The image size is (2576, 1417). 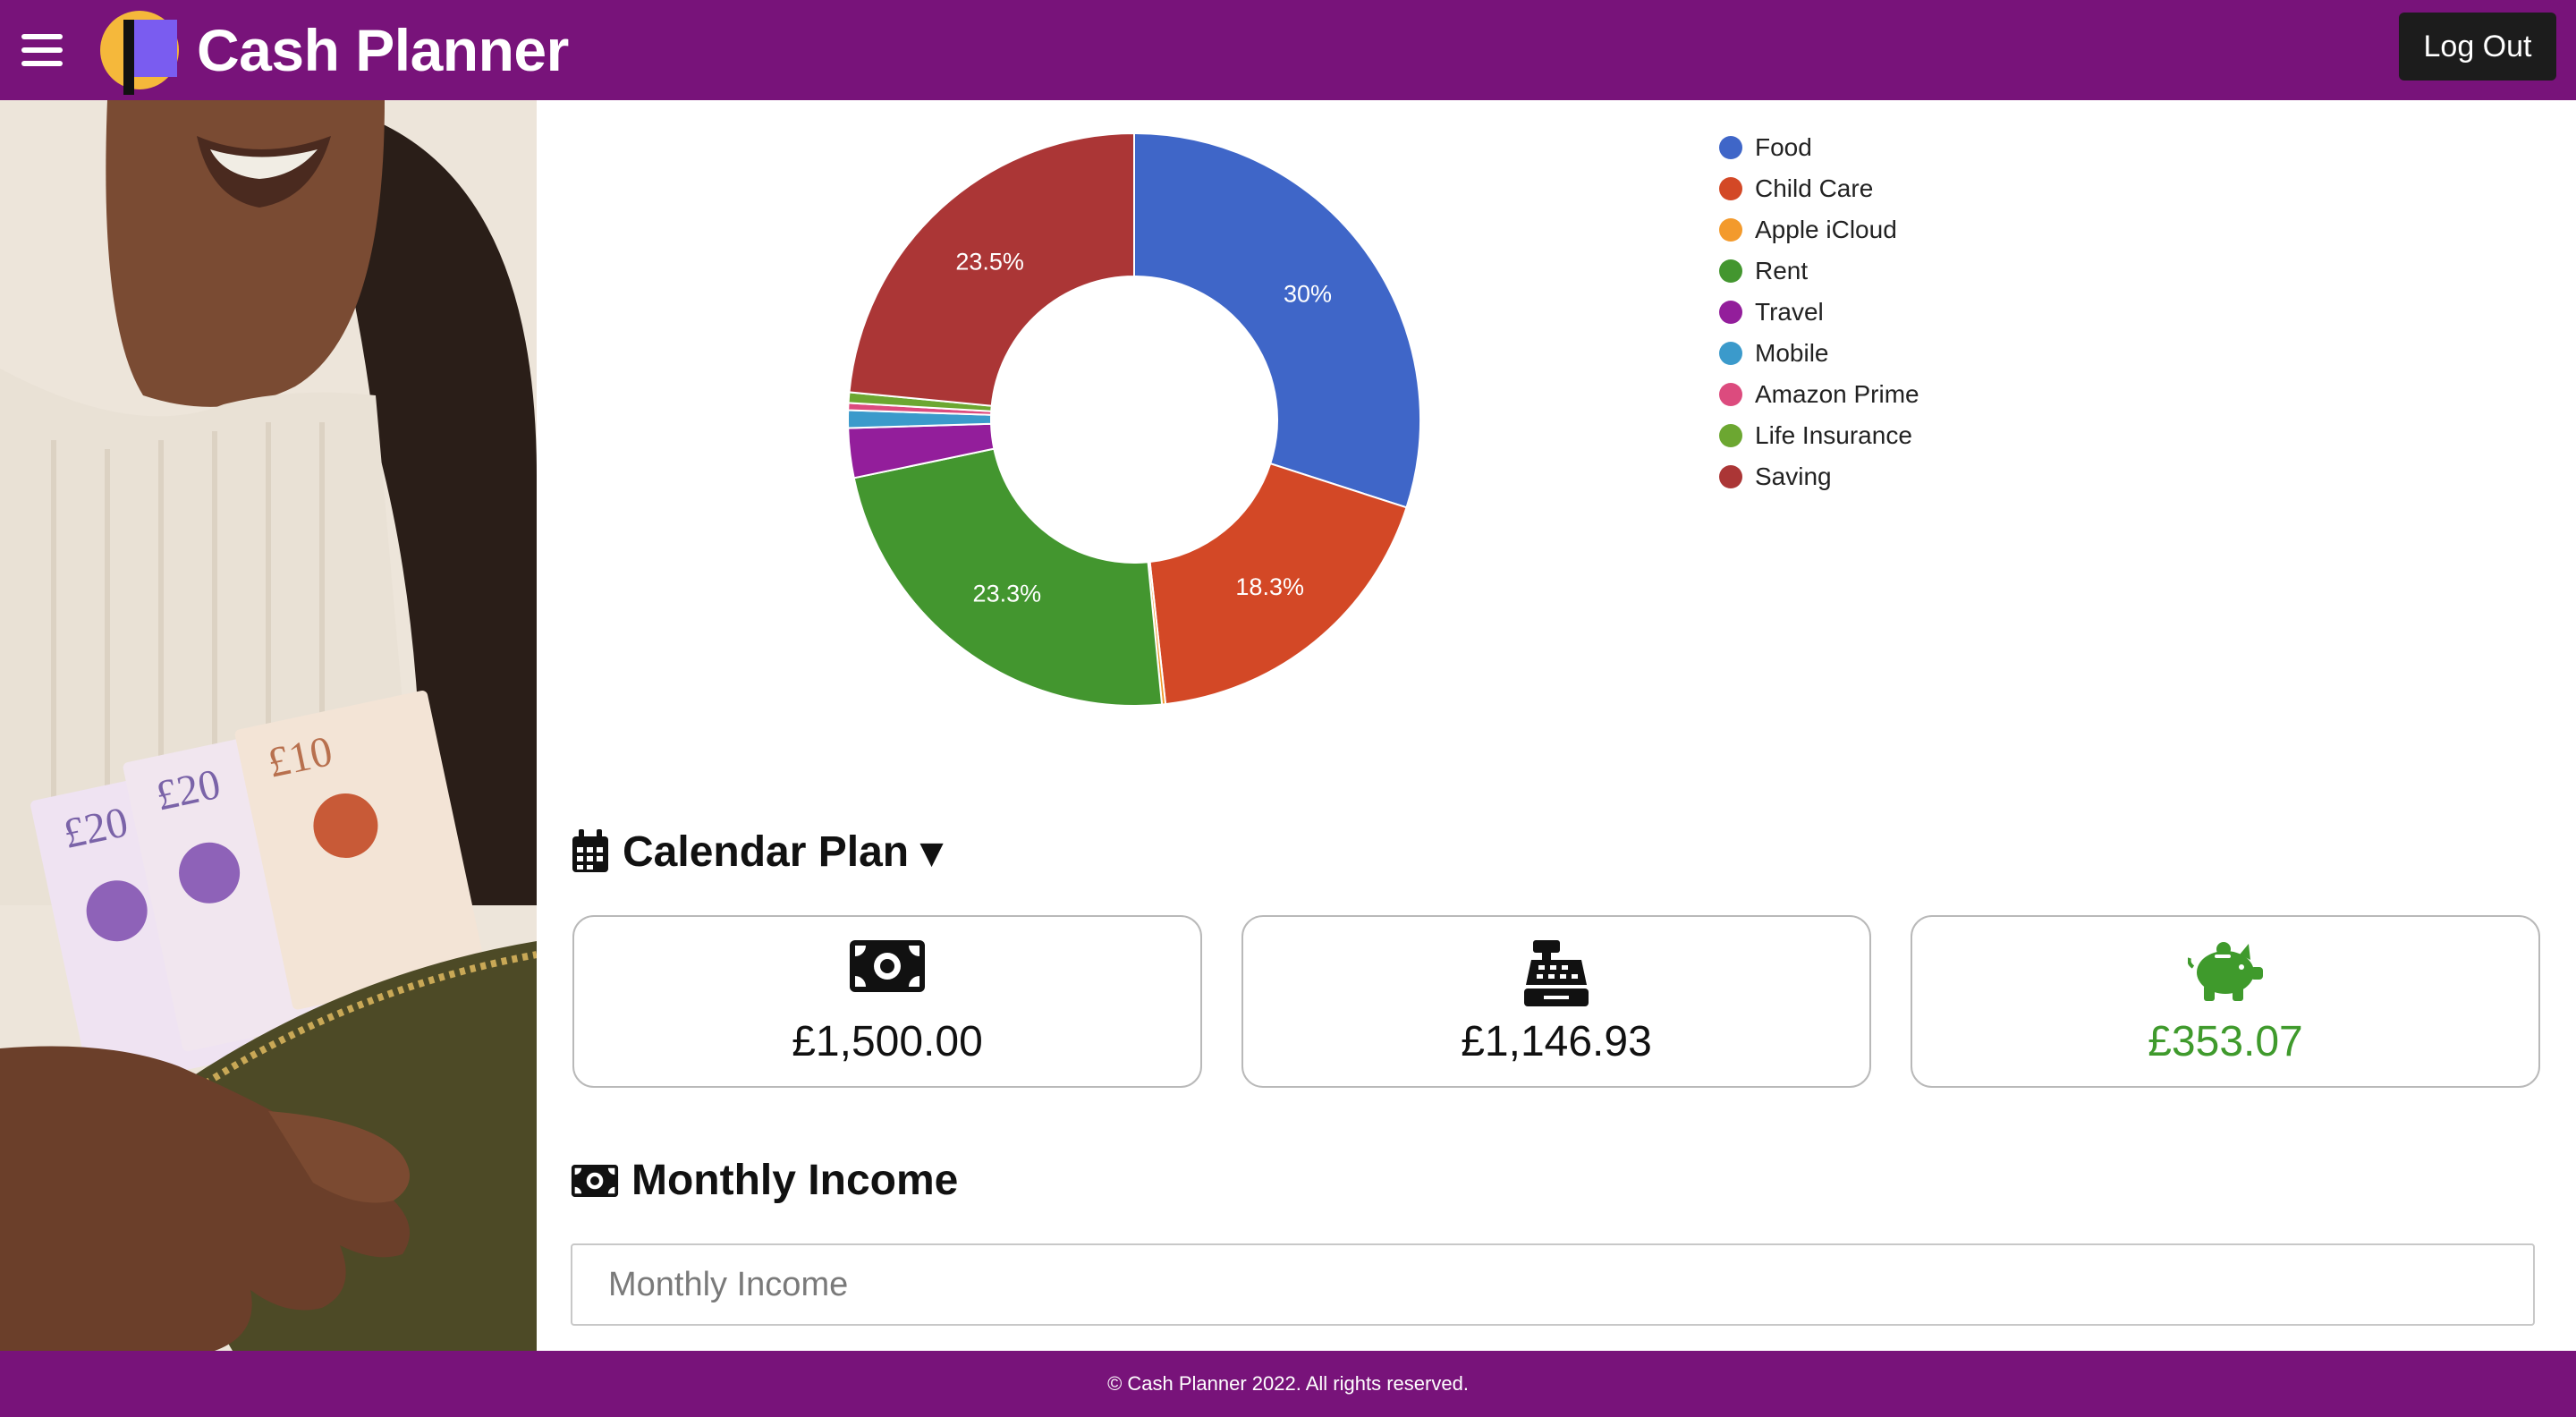 What do you see at coordinates (1269, 586) in the screenshot?
I see `donut-data-label: 18.3%` at bounding box center [1269, 586].